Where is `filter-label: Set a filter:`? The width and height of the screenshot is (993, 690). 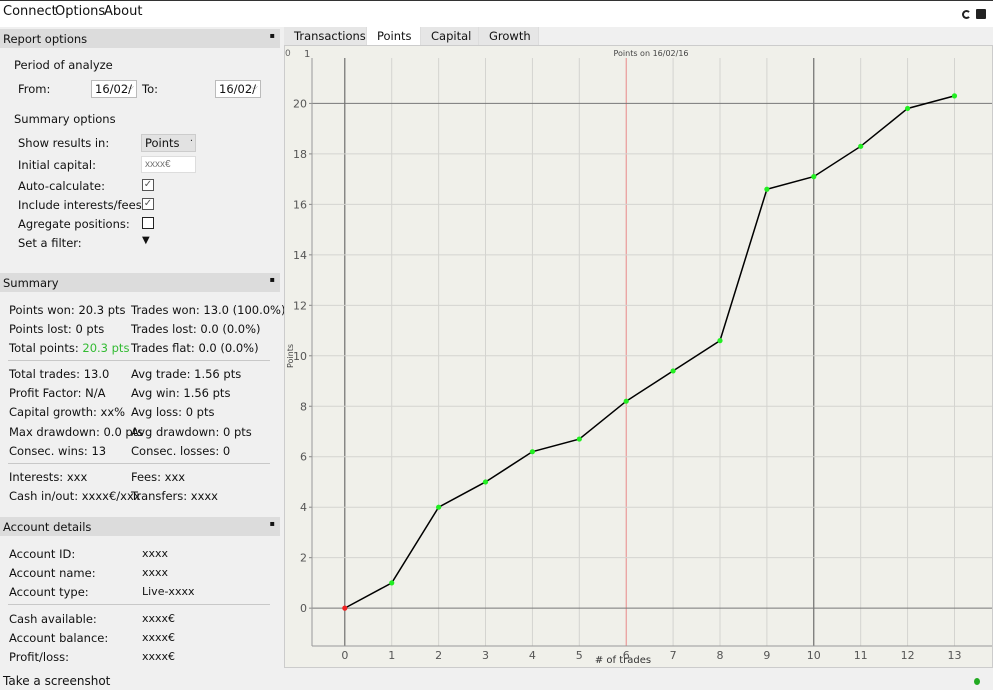
filter-label: Set a filter: is located at coordinates (50, 243).